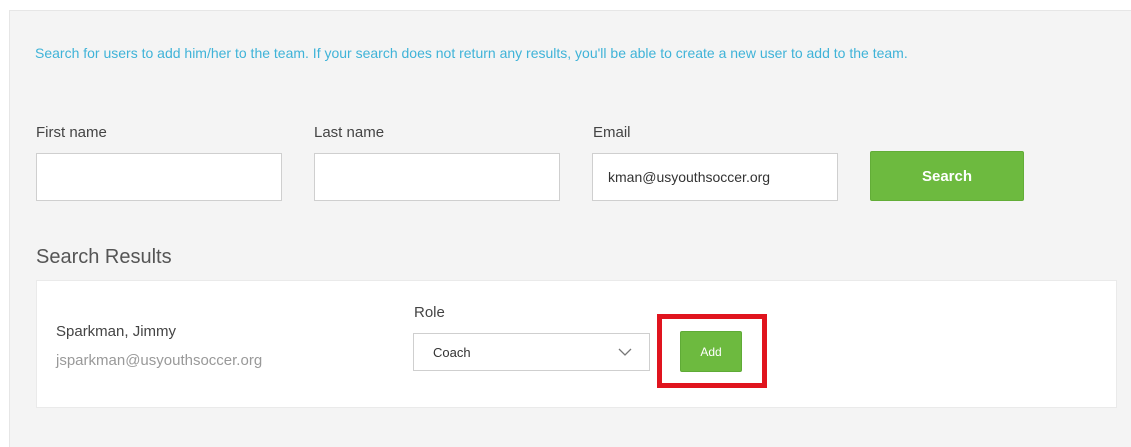 The width and height of the screenshot is (1131, 447). I want to click on result-user-email: jsparkman@usyouthsoccer.org, so click(159, 360).